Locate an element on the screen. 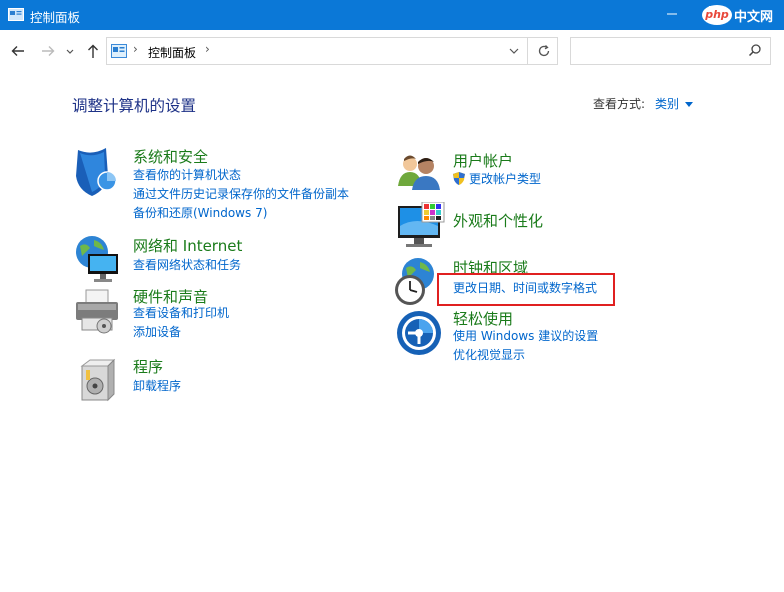 The height and width of the screenshot is (592, 784). search-input is located at coordinates (655, 51).